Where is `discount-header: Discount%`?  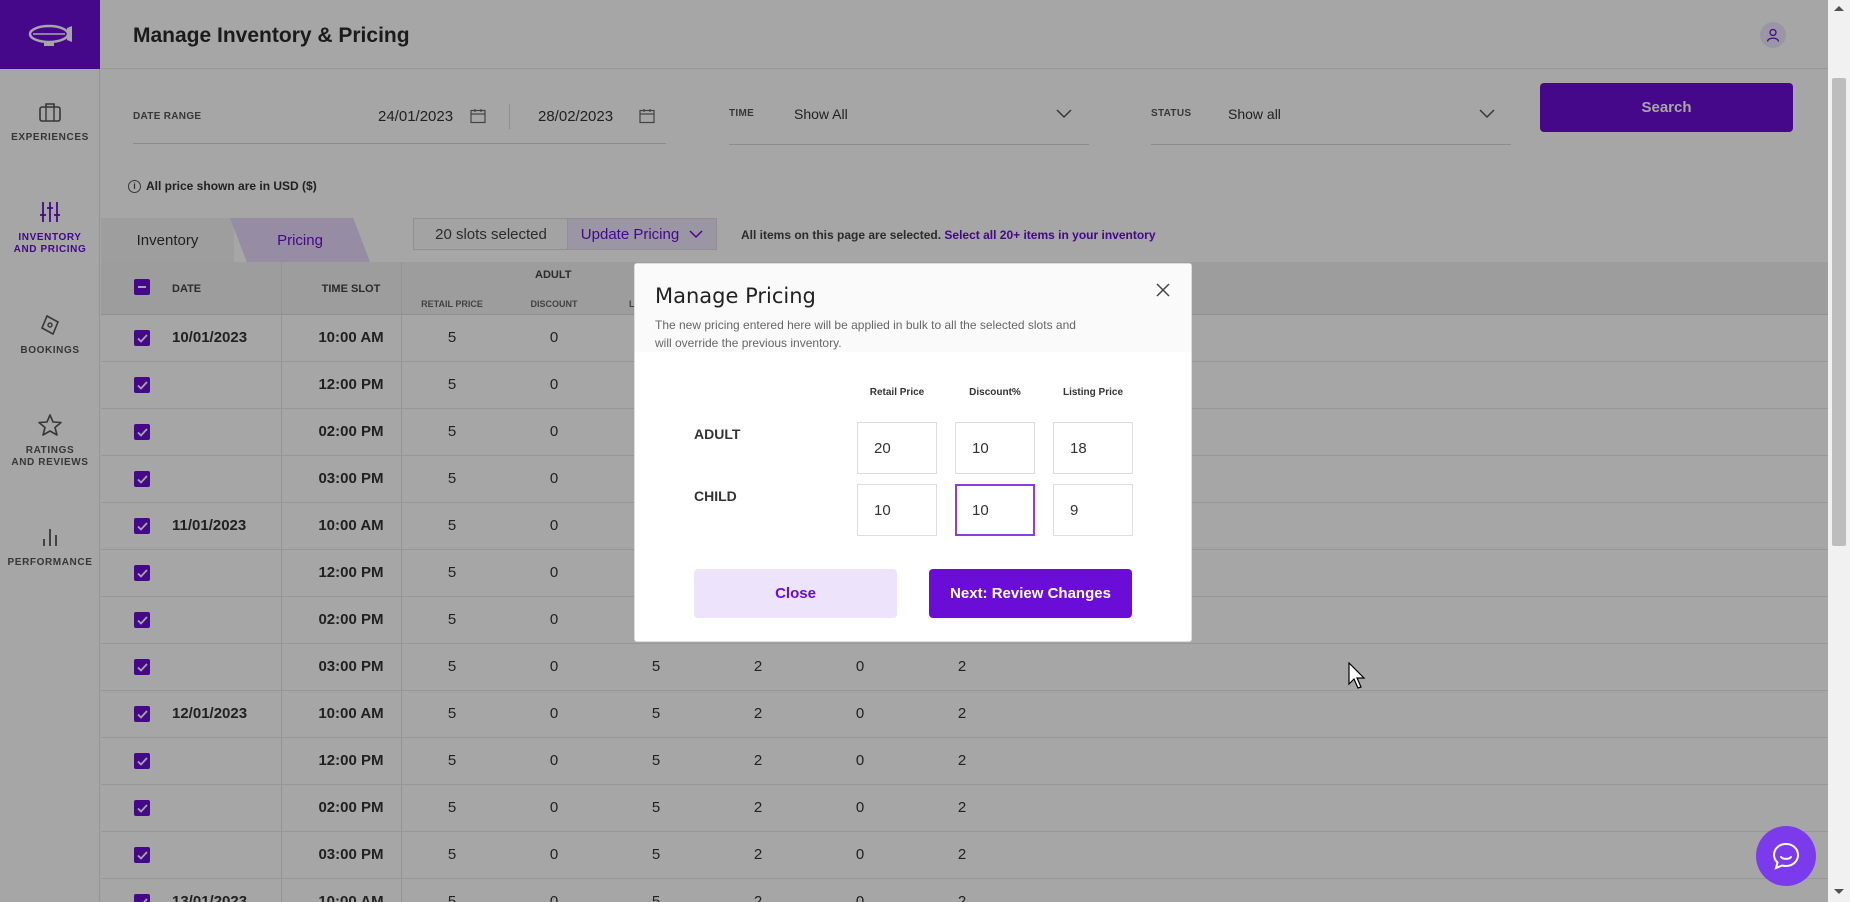 discount-header: Discount% is located at coordinates (995, 392).